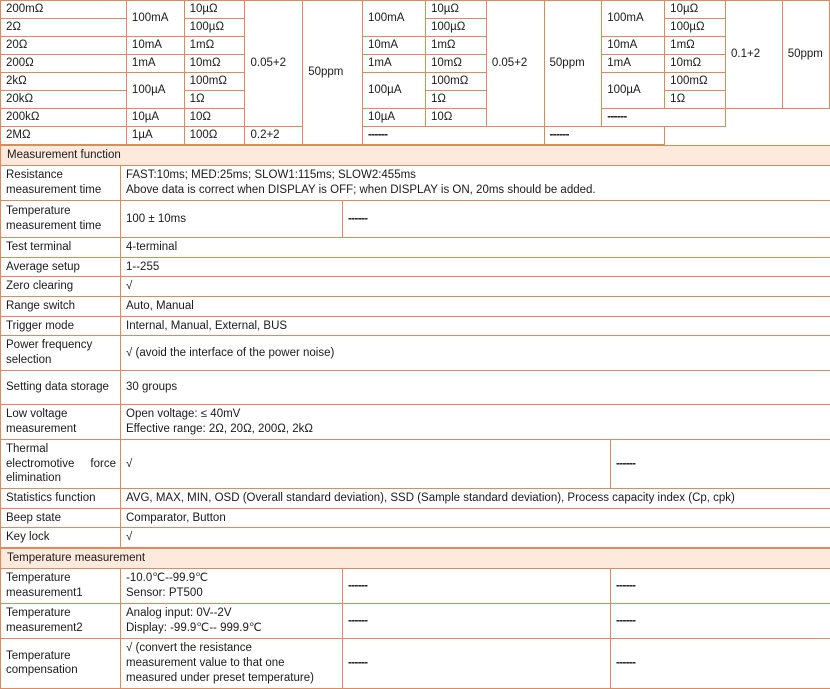  What do you see at coordinates (61, 620) in the screenshot?
I see `row-label: Temperature measurement2` at bounding box center [61, 620].